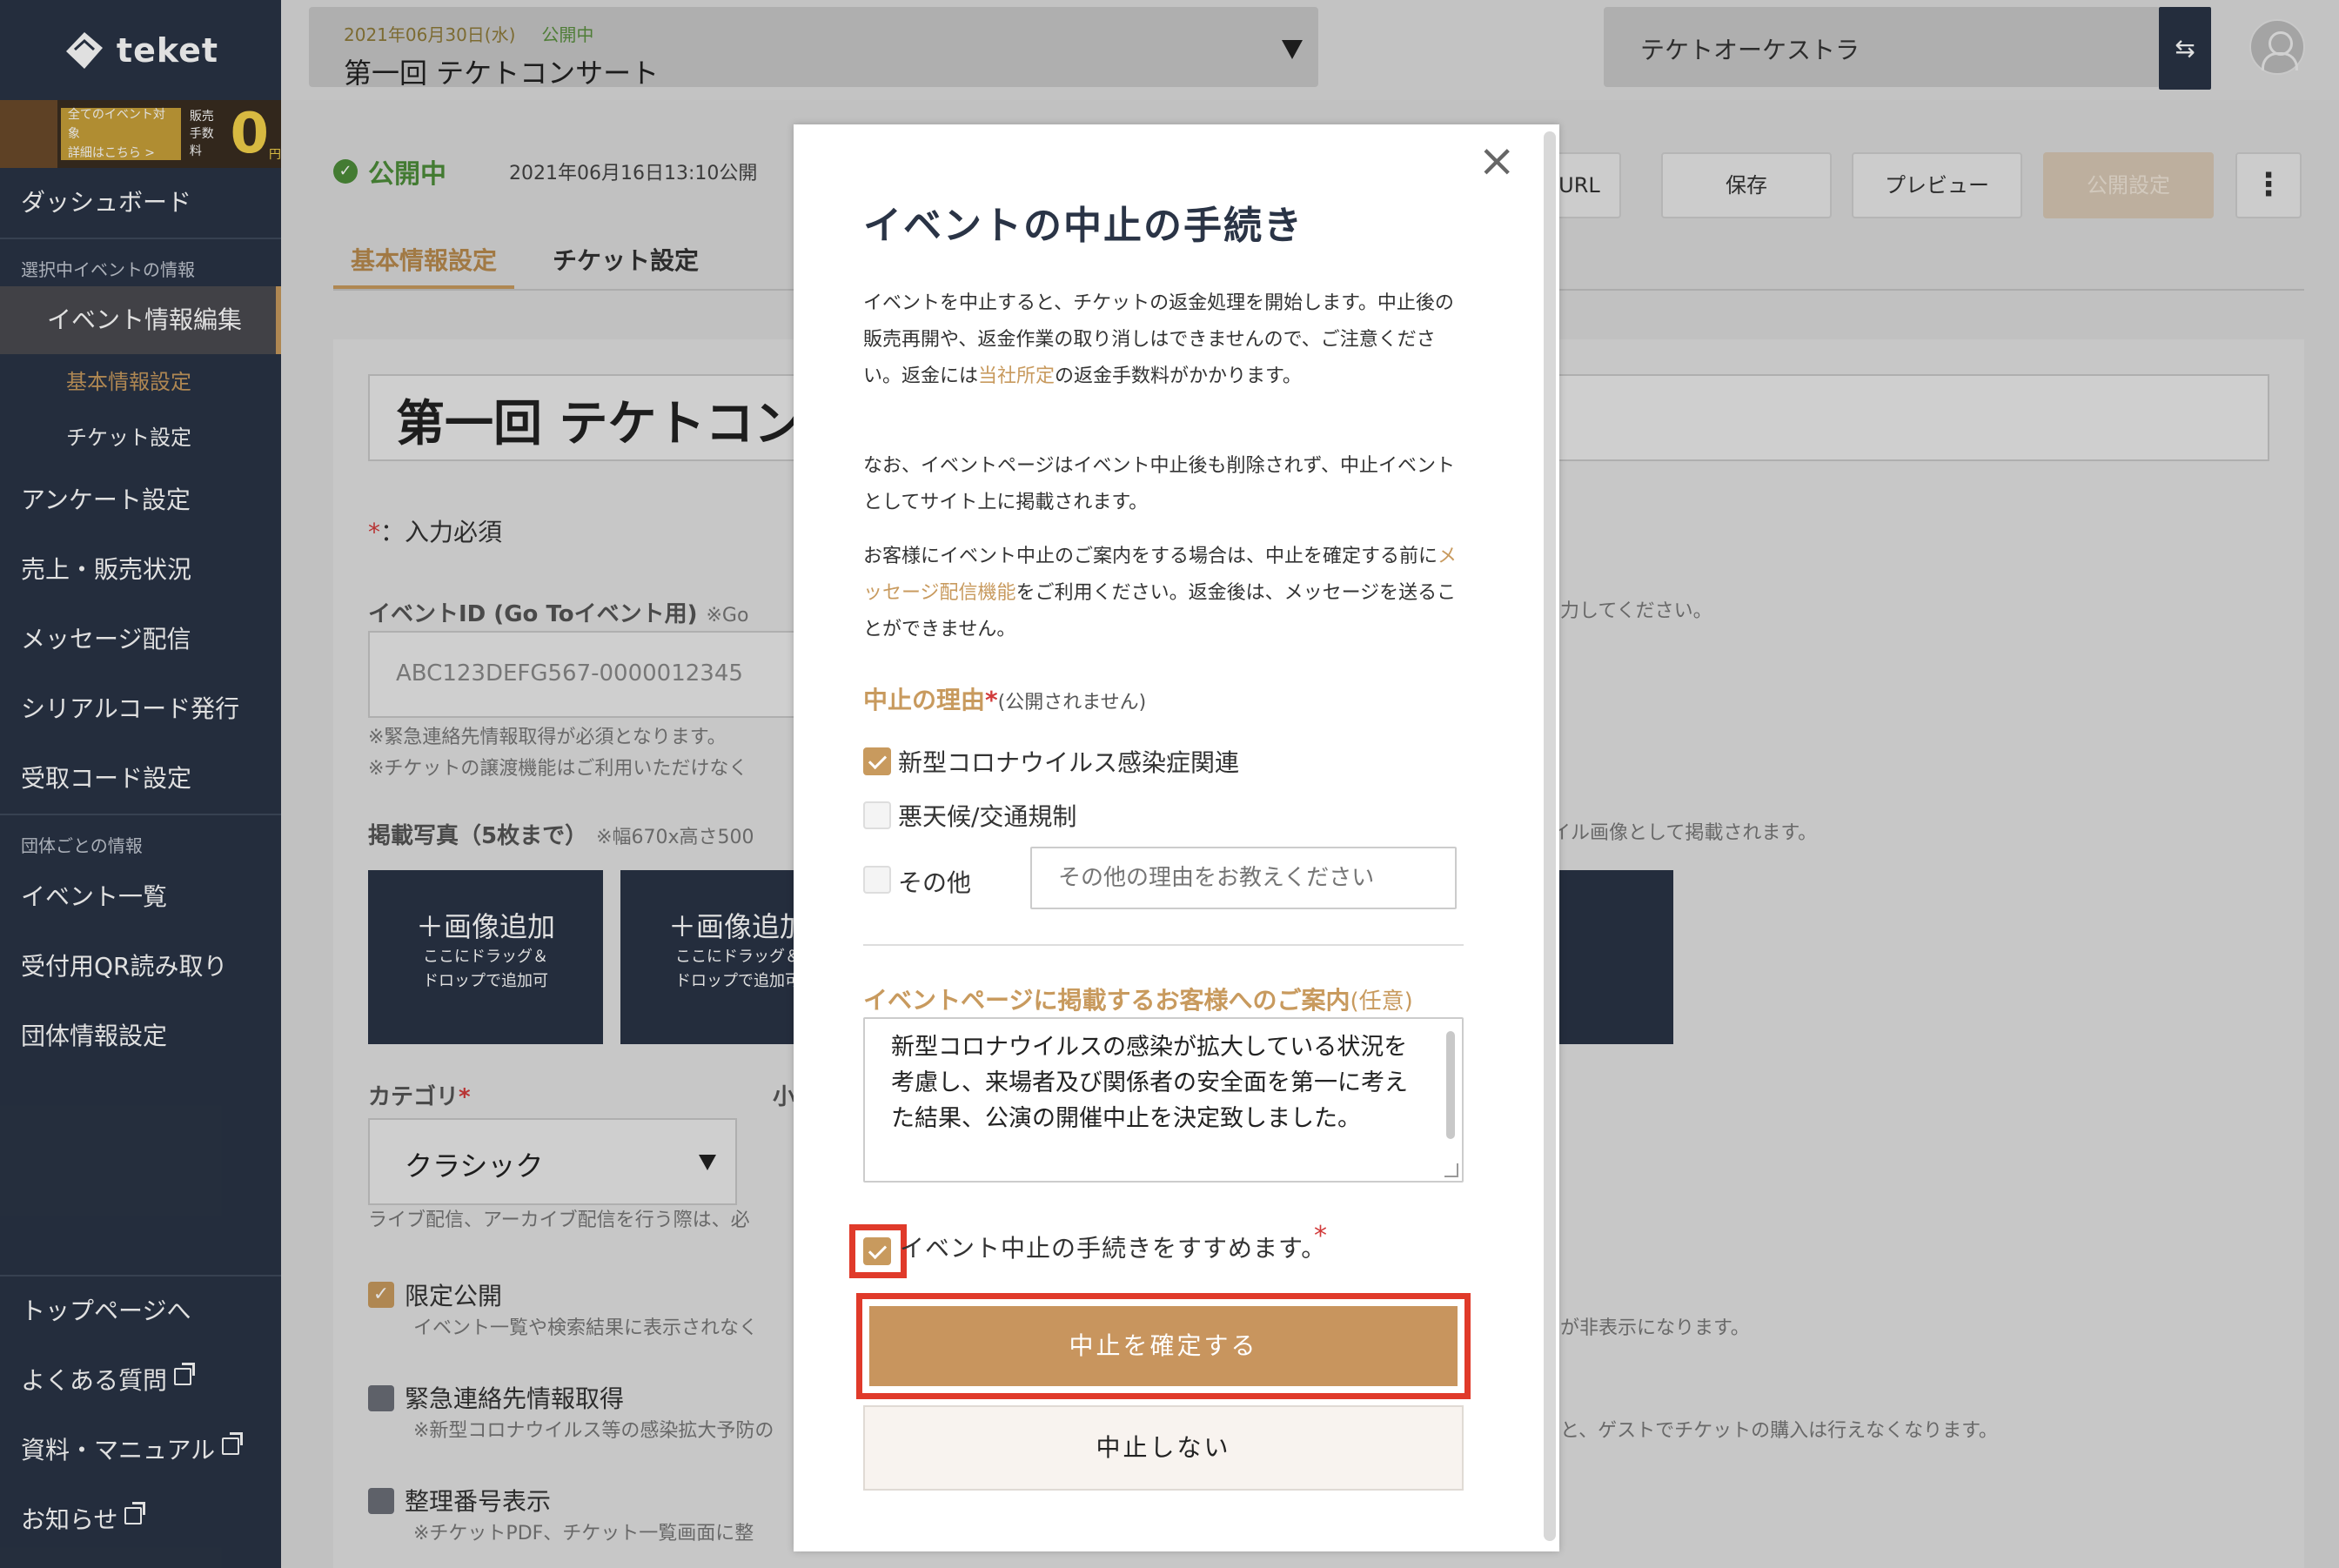 Image resolution: width=2339 pixels, height=1568 pixels. What do you see at coordinates (1450, 1085) in the screenshot?
I see `textarea-scrollbar` at bounding box center [1450, 1085].